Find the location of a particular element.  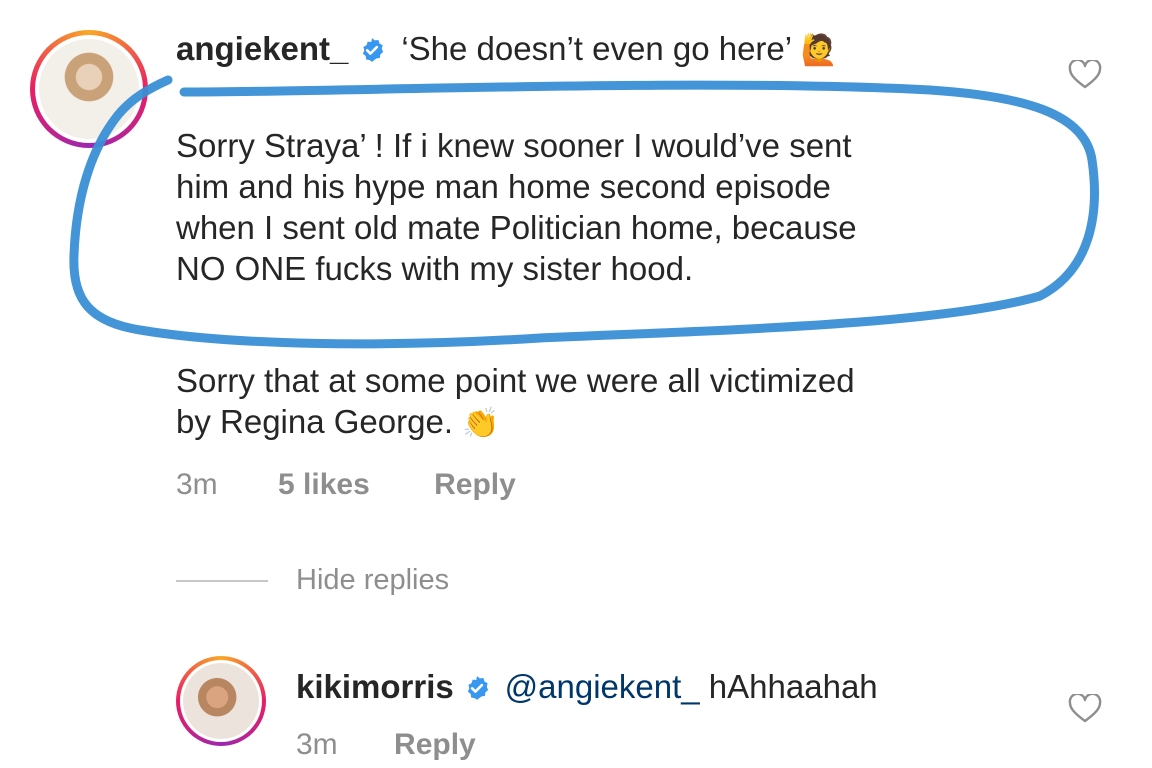

comment-headline: ‘She doesn’t even go here’ is located at coordinates (597, 48).